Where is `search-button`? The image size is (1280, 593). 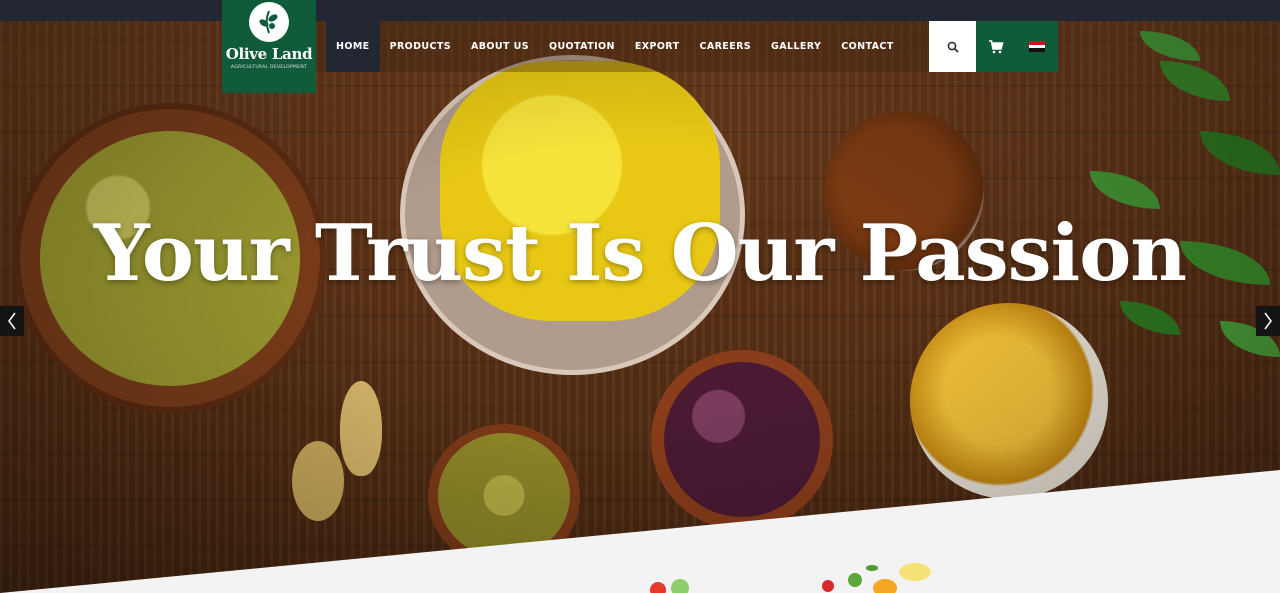 search-button is located at coordinates (952, 46).